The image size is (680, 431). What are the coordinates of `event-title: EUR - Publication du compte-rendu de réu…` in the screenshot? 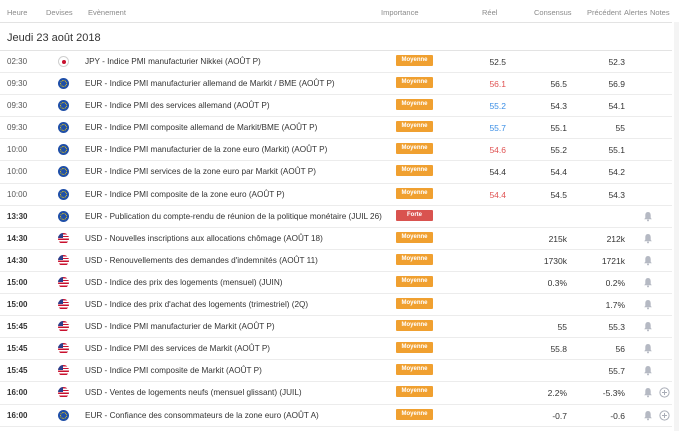 It's located at (233, 216).